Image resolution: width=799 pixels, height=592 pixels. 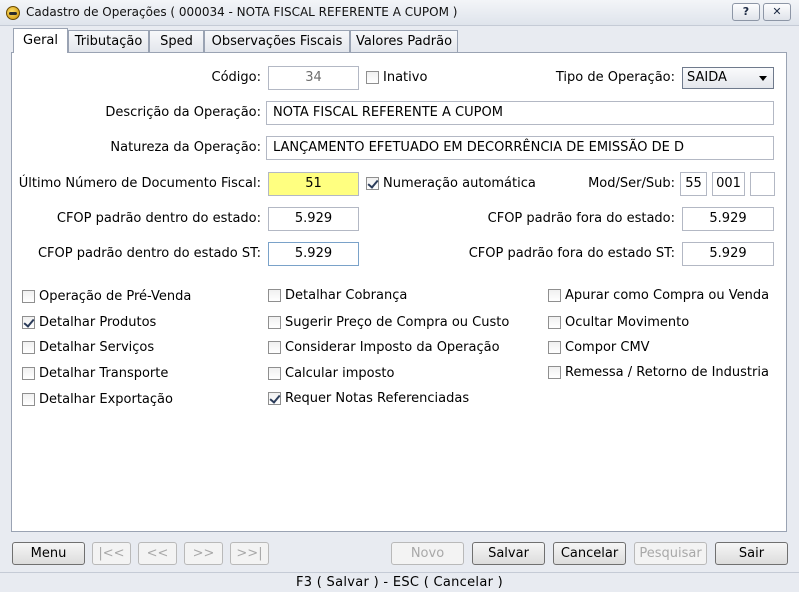 What do you see at coordinates (97, 347) in the screenshot?
I see `detalhar-servicos-label: Detalhar Serviços` at bounding box center [97, 347].